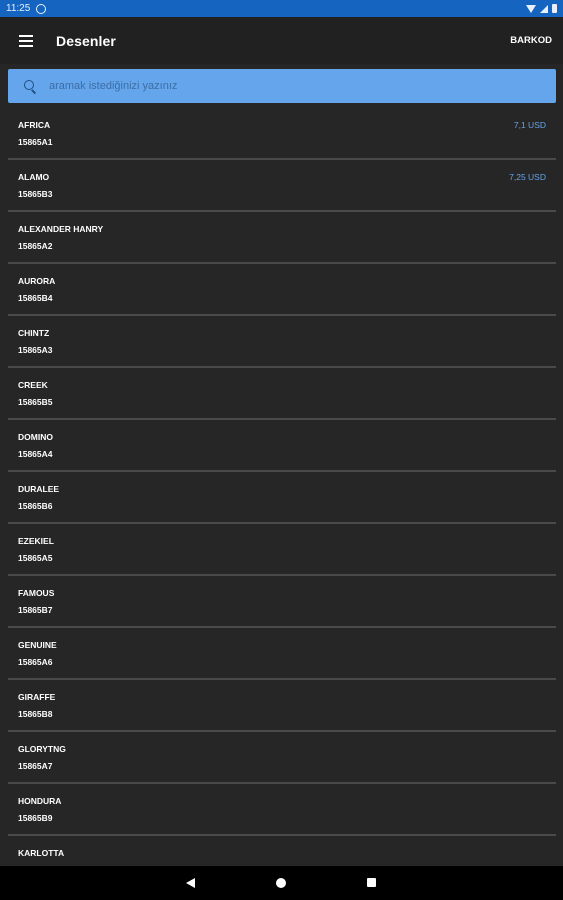  What do you see at coordinates (531, 8) in the screenshot?
I see `wifi-icon` at bounding box center [531, 8].